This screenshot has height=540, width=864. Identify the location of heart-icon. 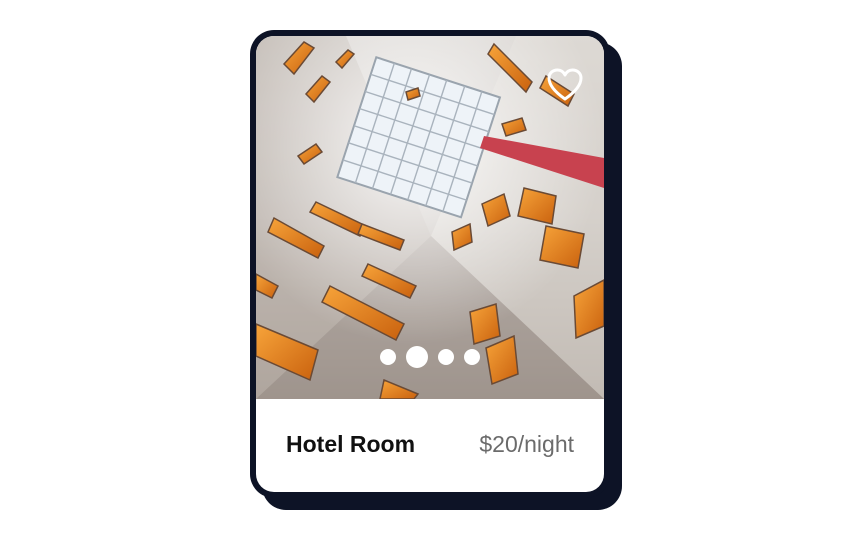
(565, 84).